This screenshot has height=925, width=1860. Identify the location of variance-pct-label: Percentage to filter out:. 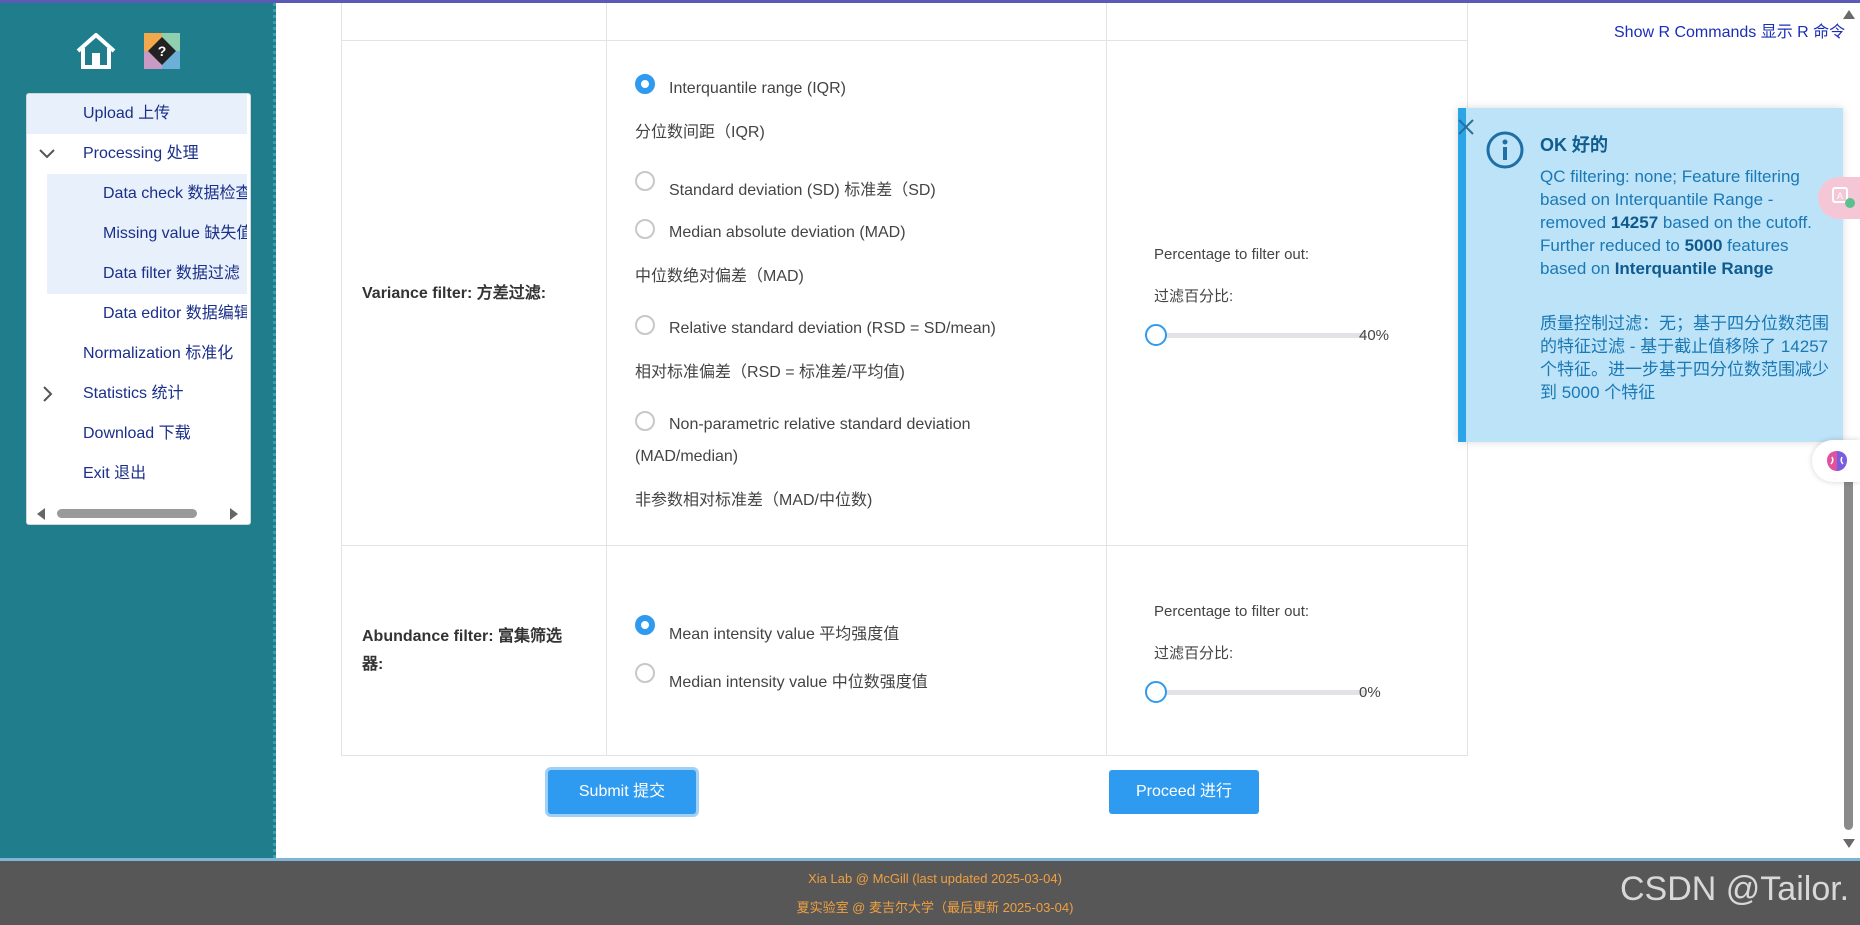
(1232, 254).